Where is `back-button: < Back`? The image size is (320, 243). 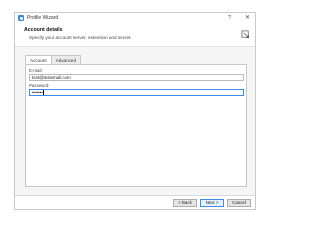 back-button: < Back is located at coordinates (185, 203).